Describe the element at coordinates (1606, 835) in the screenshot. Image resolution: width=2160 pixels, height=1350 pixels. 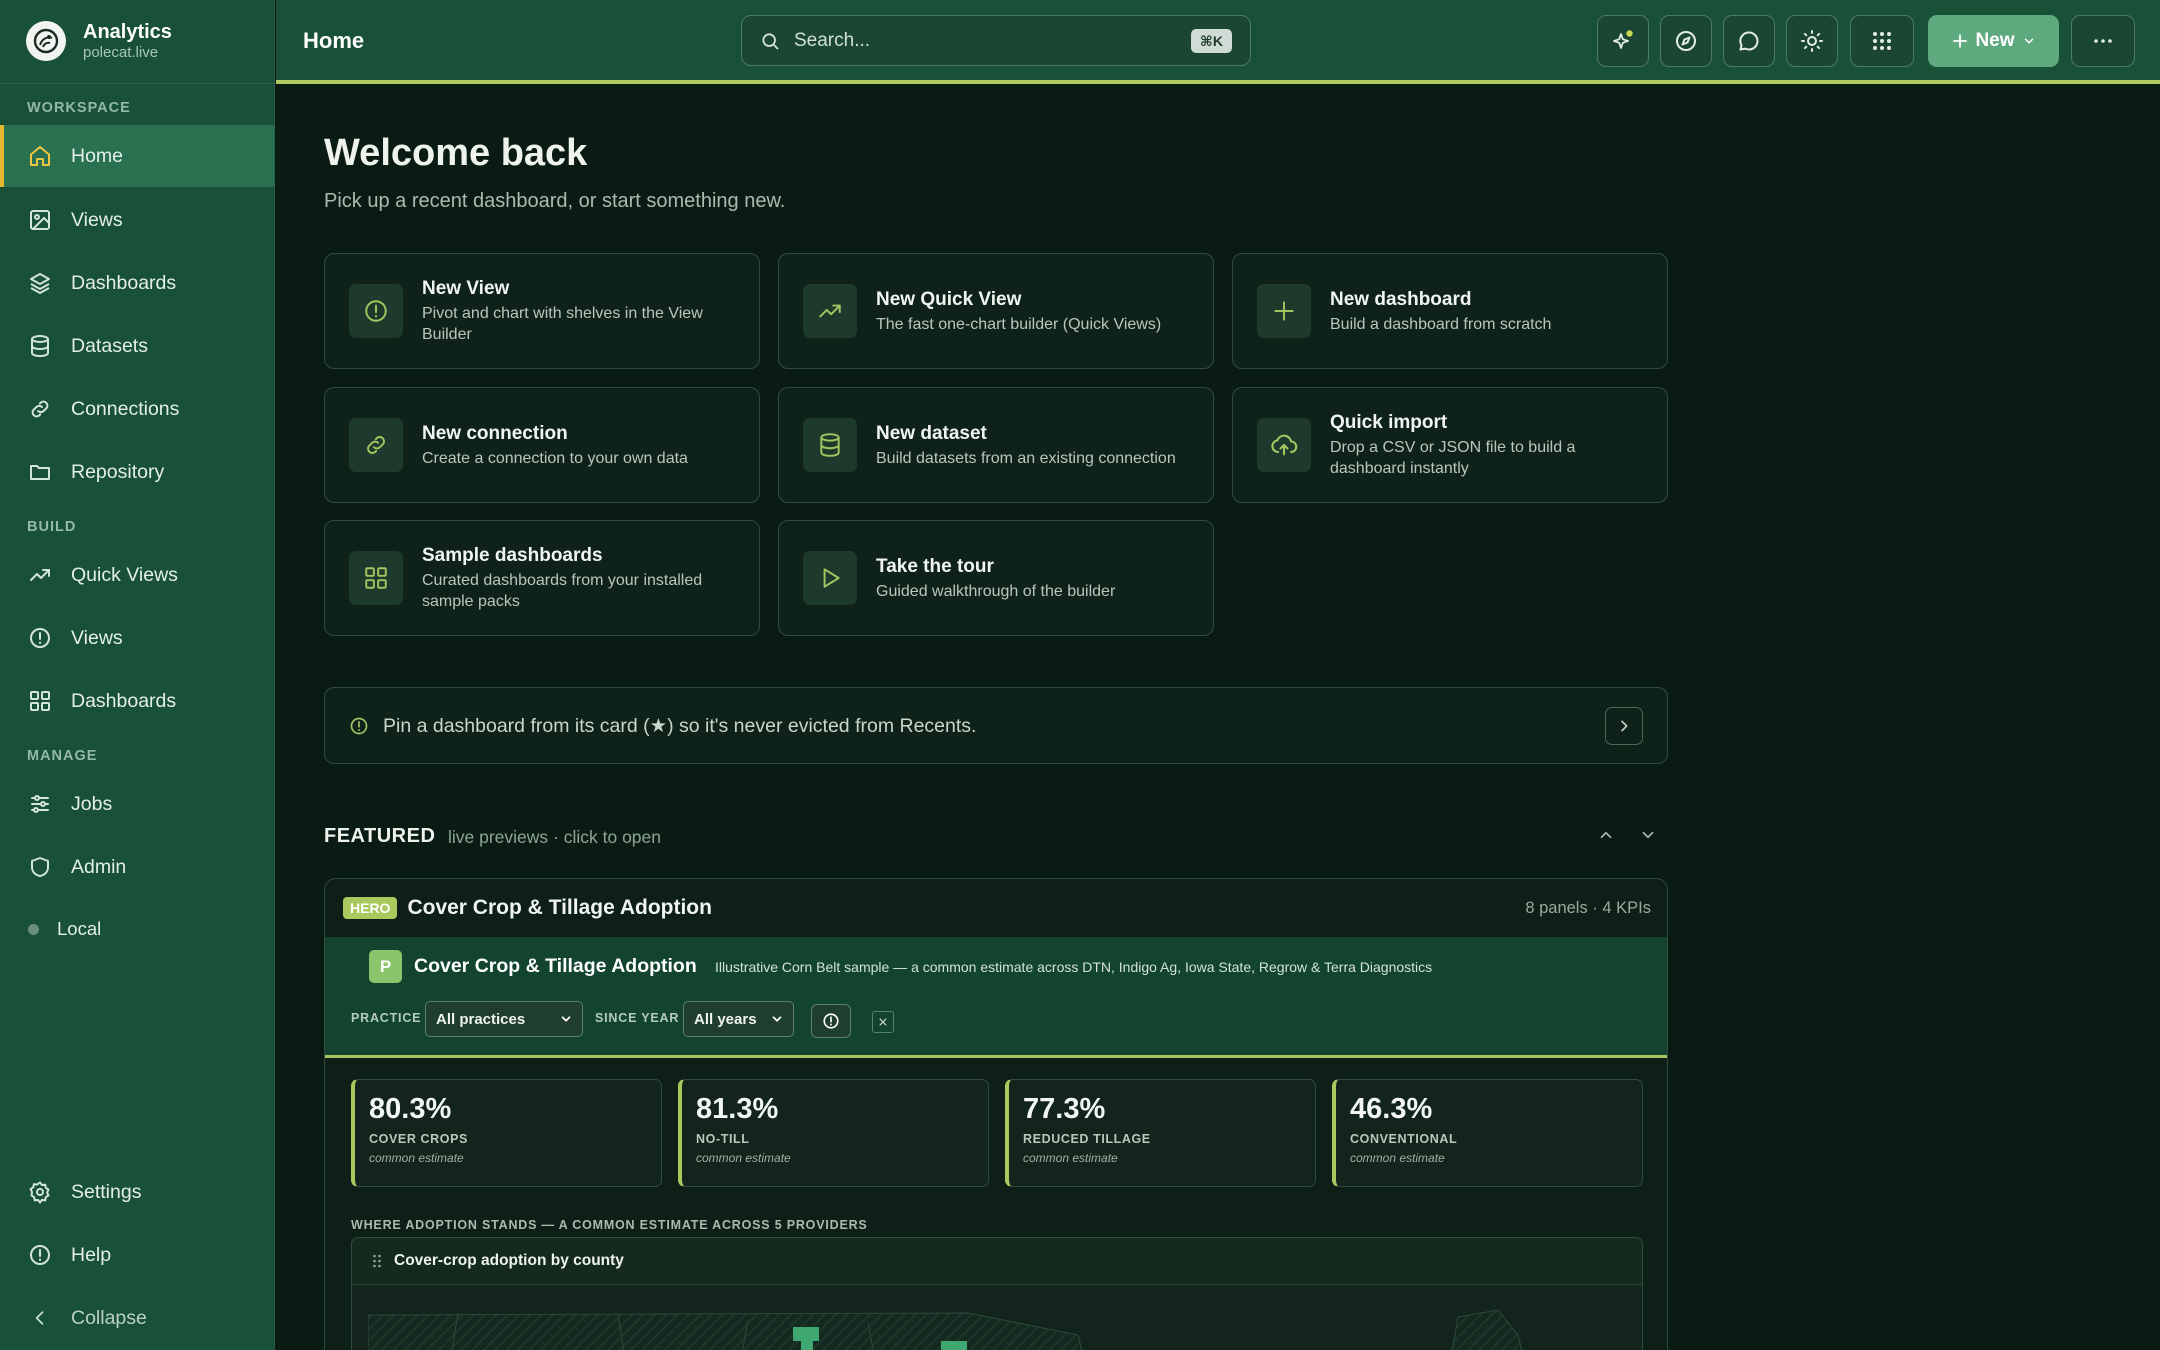
I see `featured-prev-button` at that location.